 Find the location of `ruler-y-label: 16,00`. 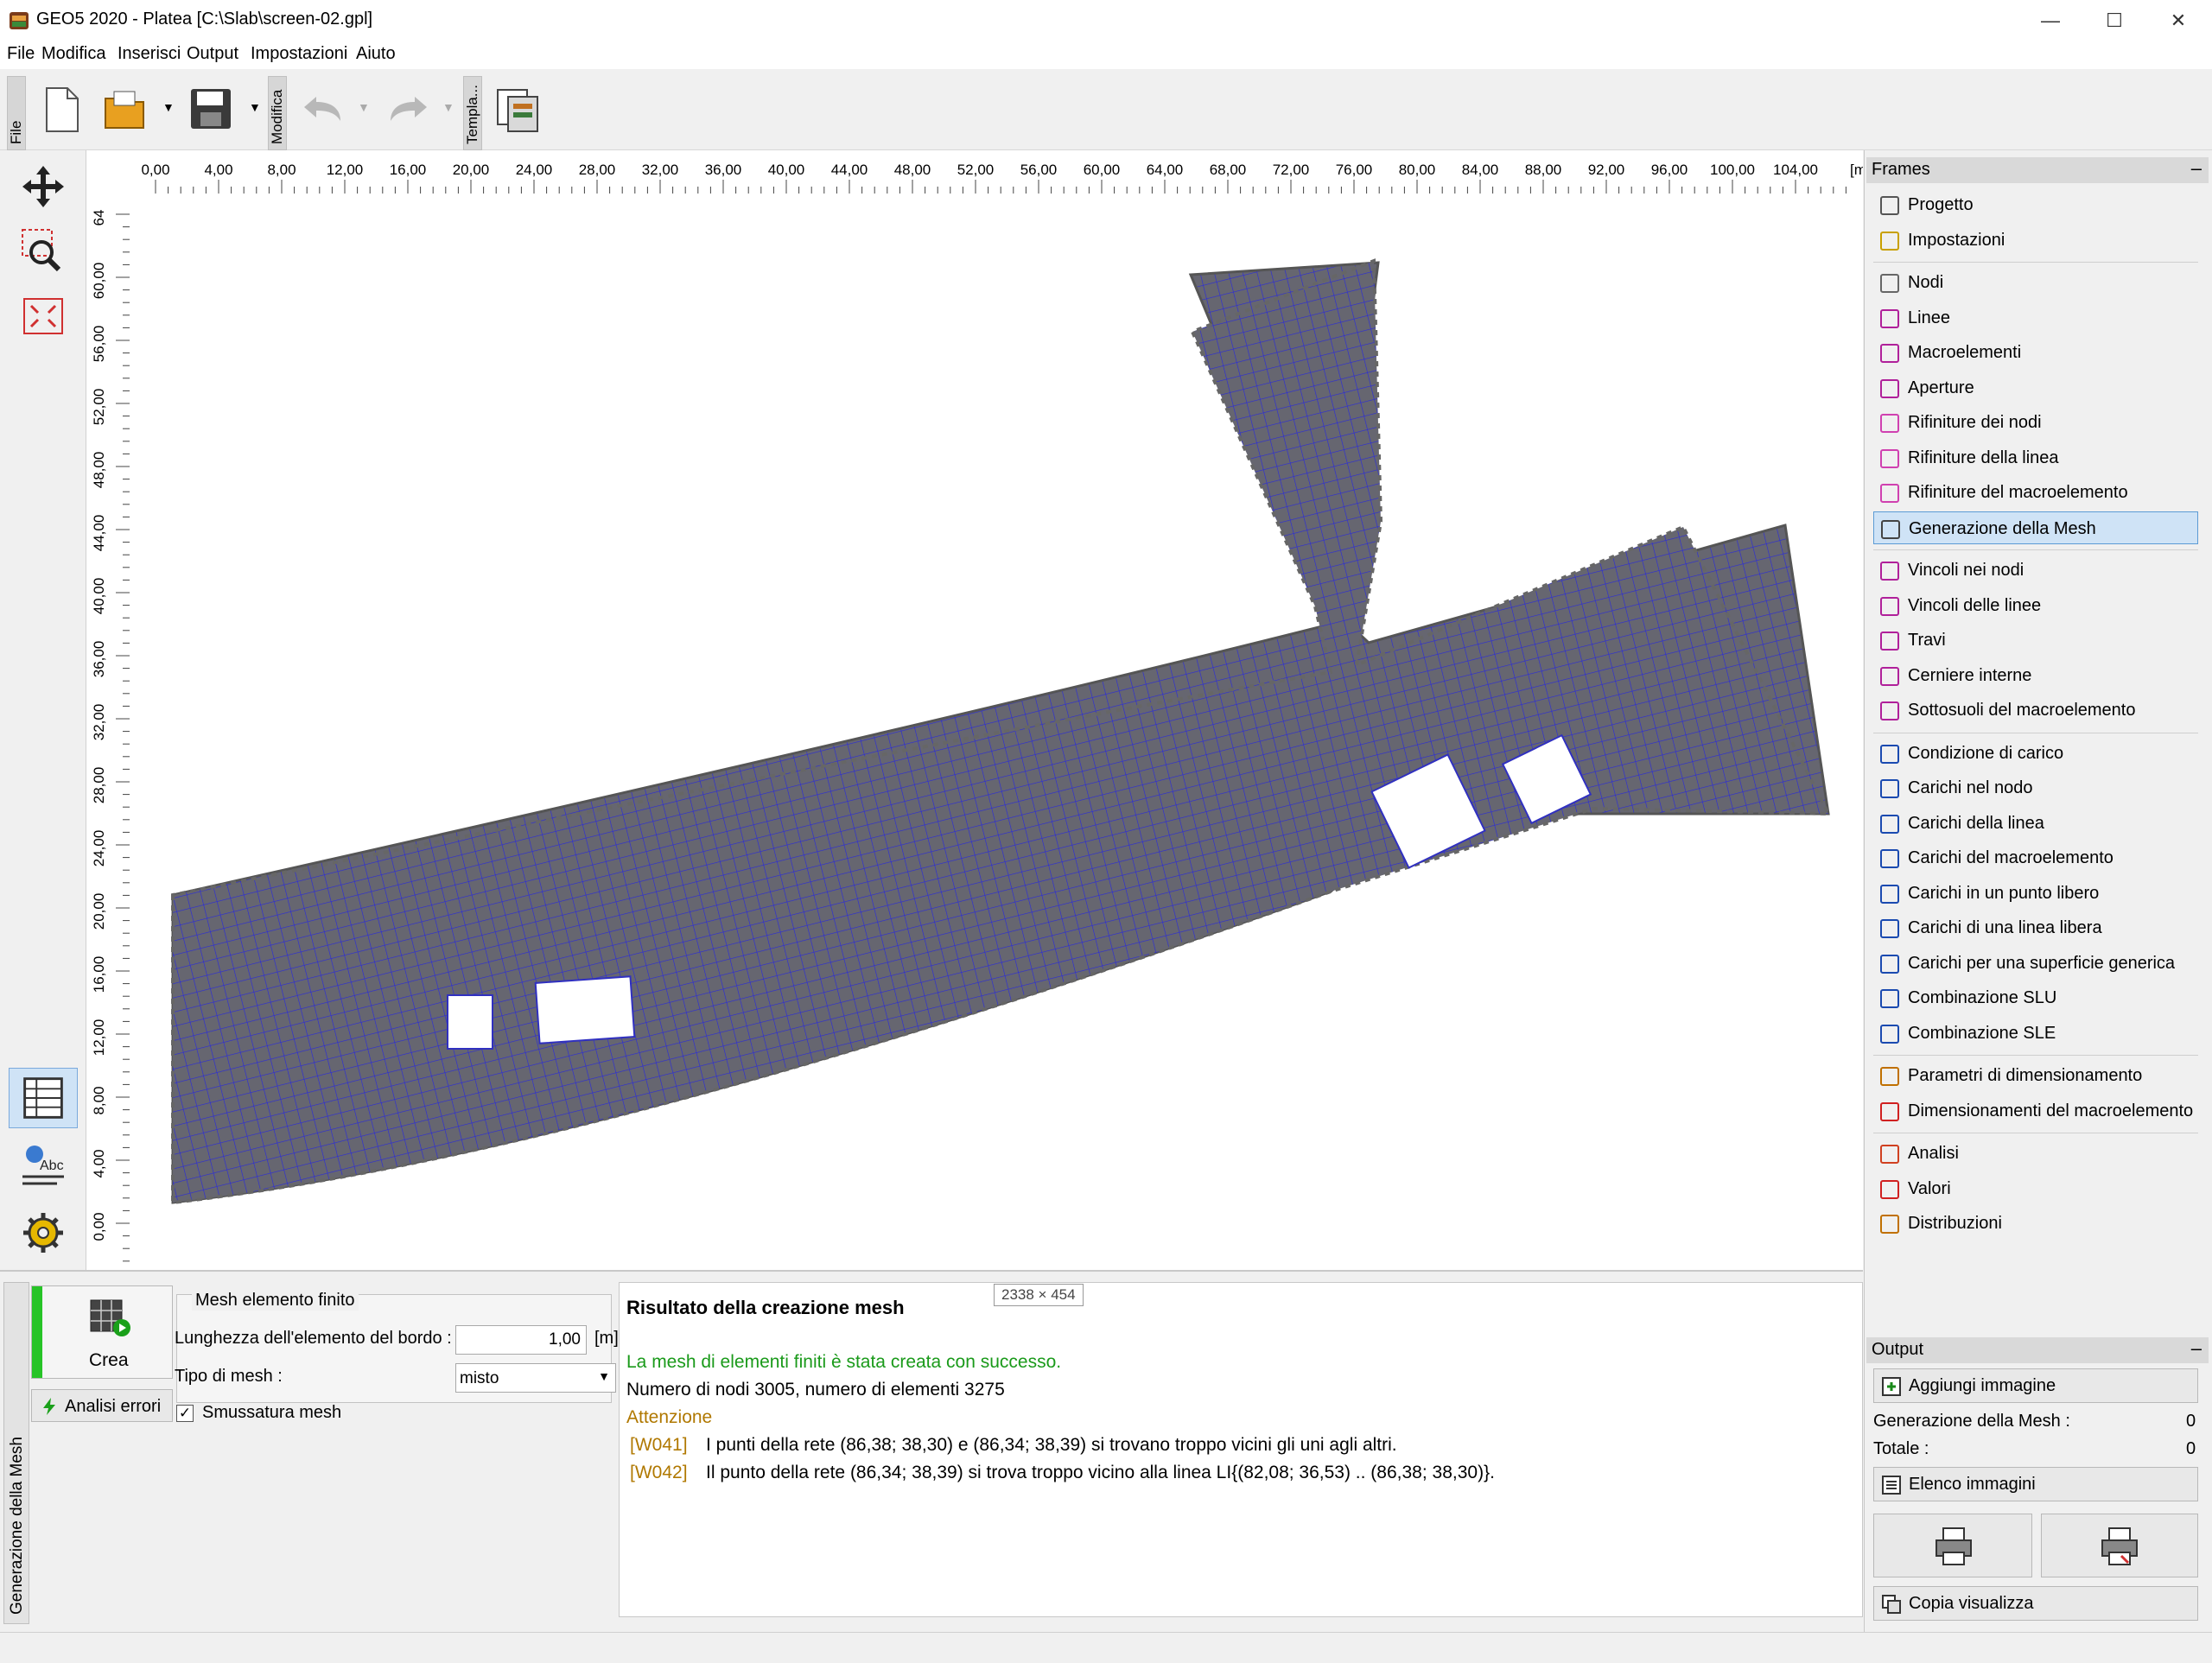

ruler-y-label: 16,00 is located at coordinates (99, 974).